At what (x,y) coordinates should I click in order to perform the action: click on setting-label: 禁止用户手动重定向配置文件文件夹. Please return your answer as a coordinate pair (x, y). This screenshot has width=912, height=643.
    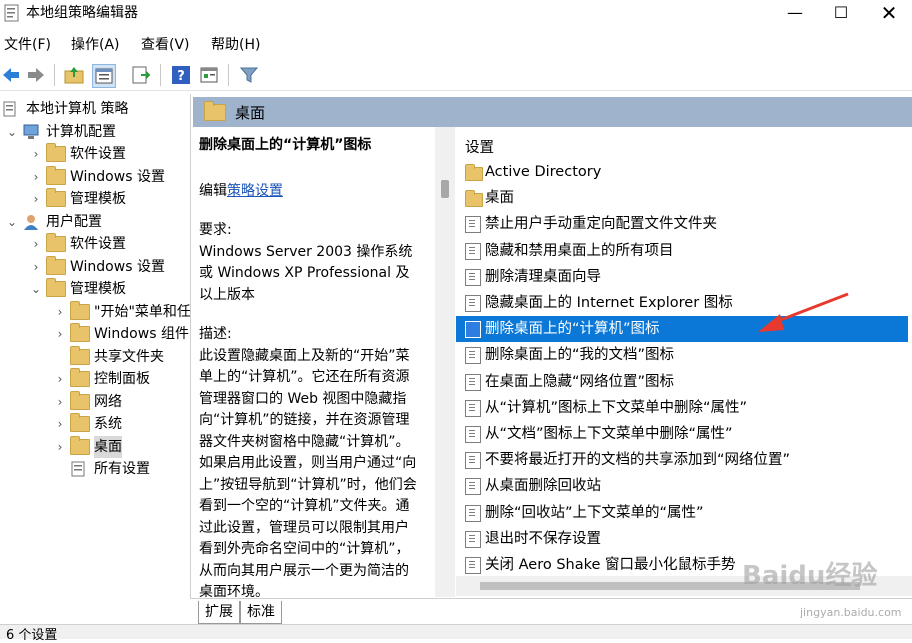
    Looking at the image, I should click on (601, 224).